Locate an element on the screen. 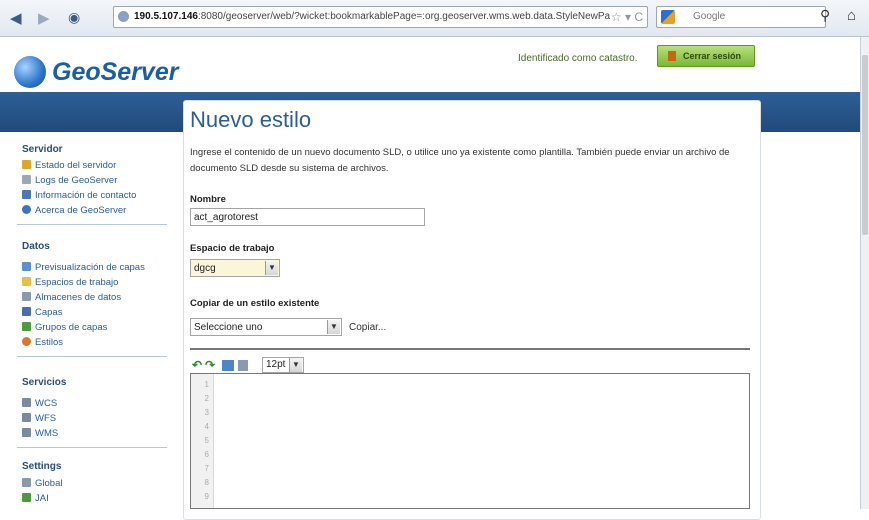 This screenshot has height=520, width=869. line-number: 7 is located at coordinates (206, 468).